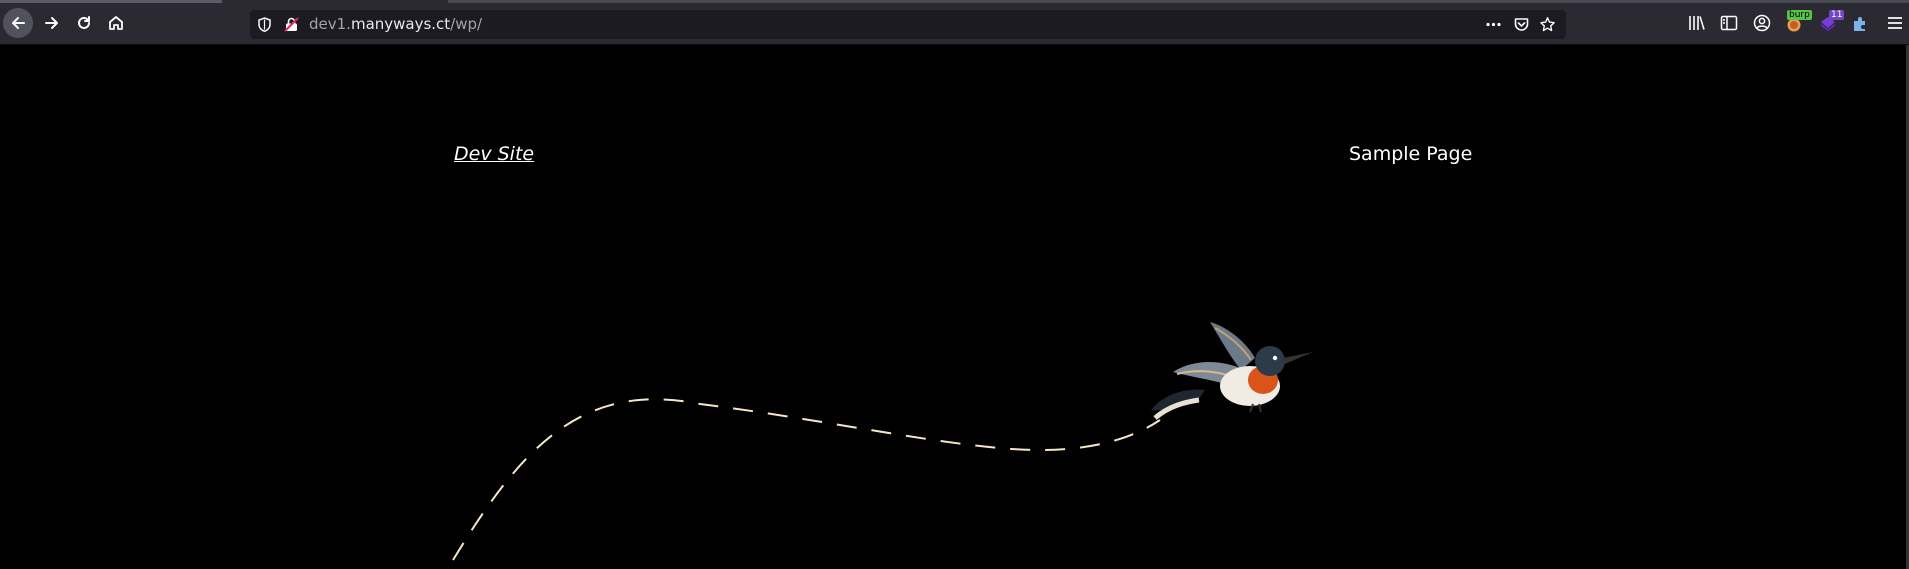 The width and height of the screenshot is (1909, 569). Describe the element at coordinates (806, 479) in the screenshot. I see `flight-path-line` at that location.